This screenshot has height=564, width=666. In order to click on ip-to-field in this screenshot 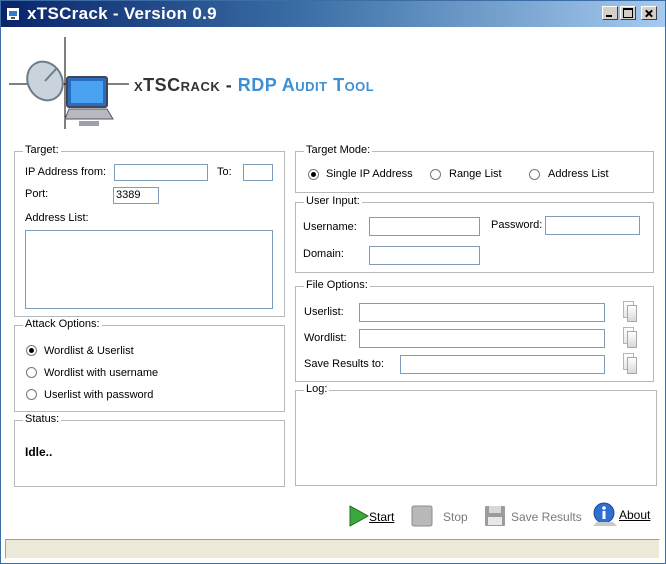, I will do `click(258, 172)`.